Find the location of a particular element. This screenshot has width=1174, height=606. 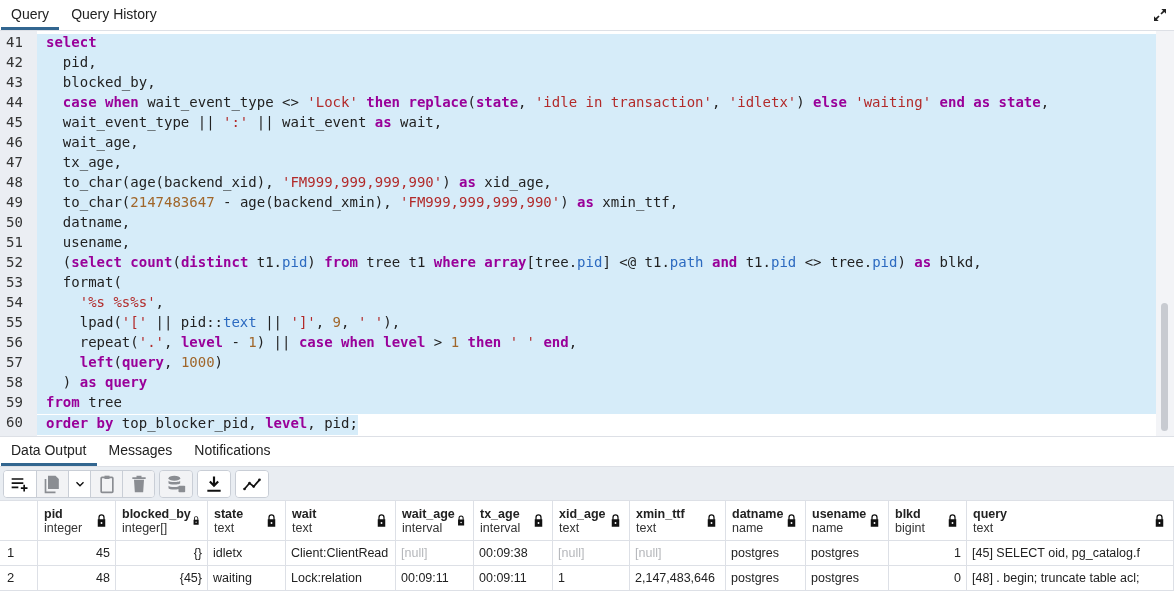

line-number: 48 is located at coordinates (14, 183).